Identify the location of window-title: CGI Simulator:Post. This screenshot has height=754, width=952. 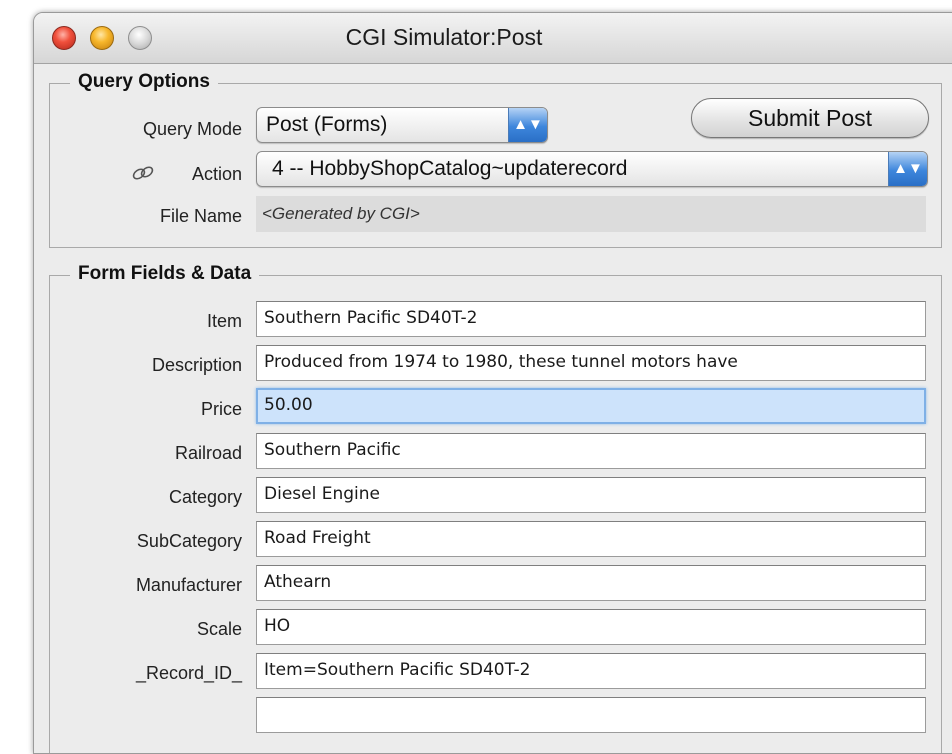
(444, 37).